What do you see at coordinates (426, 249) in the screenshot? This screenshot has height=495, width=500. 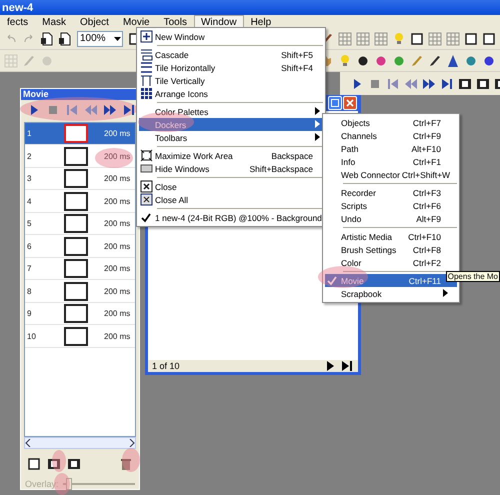 I see `shortcut-label: Ctrl+F8` at bounding box center [426, 249].